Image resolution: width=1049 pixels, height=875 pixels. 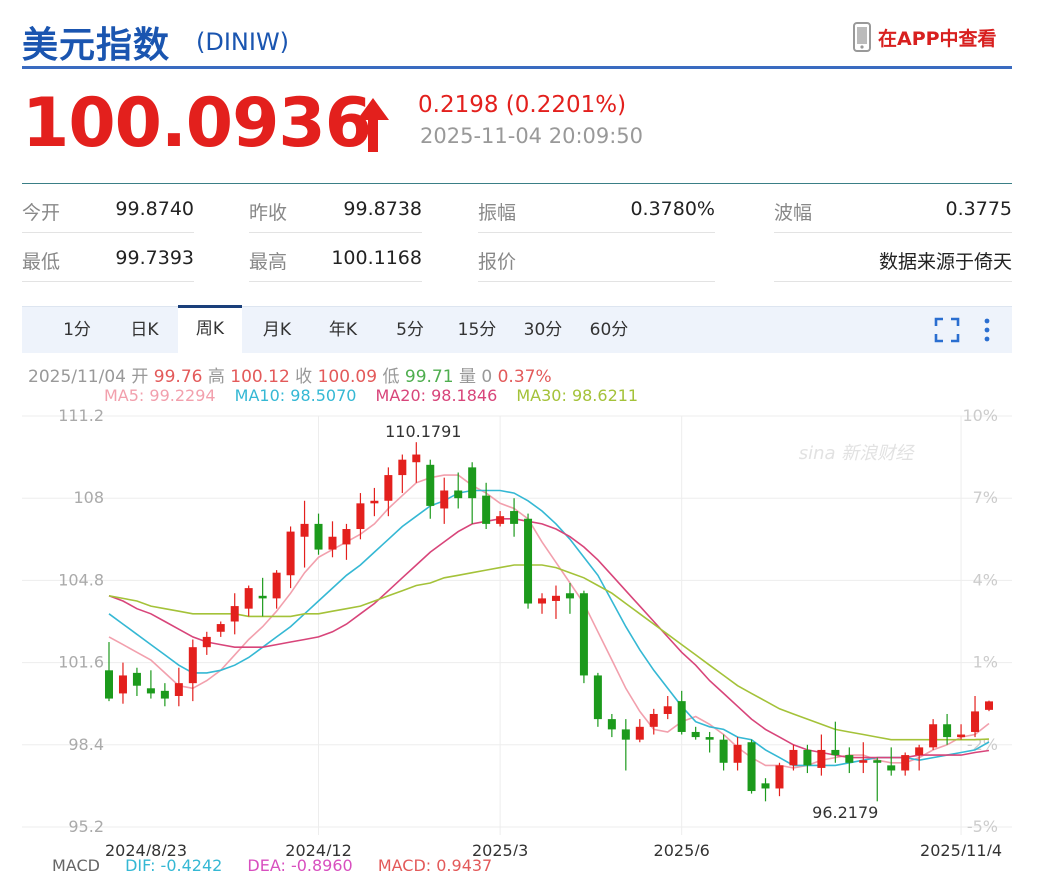 I want to click on current-price: 100.0936, so click(x=197, y=123).